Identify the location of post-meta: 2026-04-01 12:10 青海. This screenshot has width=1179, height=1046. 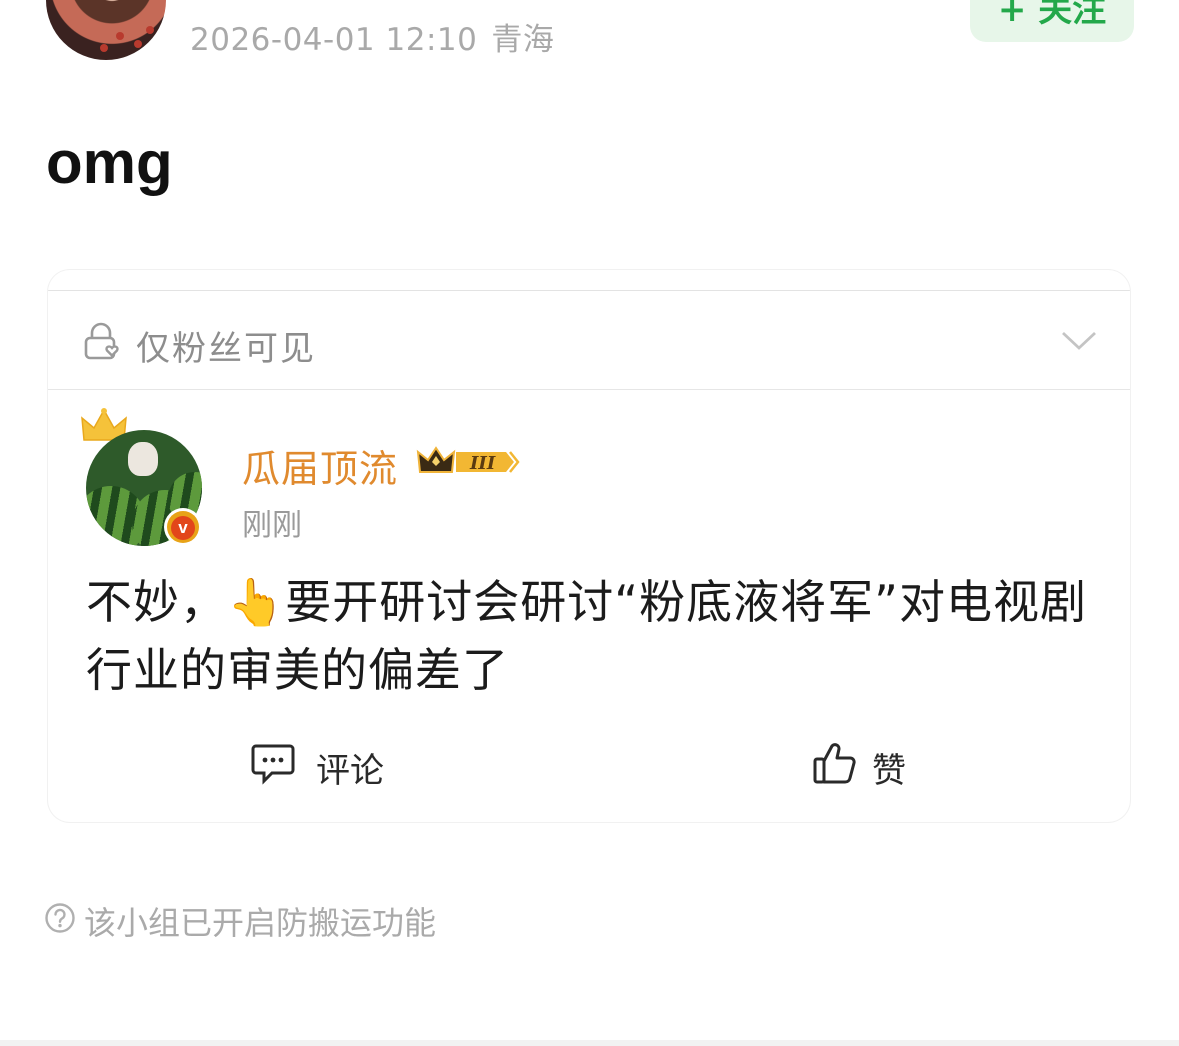
(372, 36).